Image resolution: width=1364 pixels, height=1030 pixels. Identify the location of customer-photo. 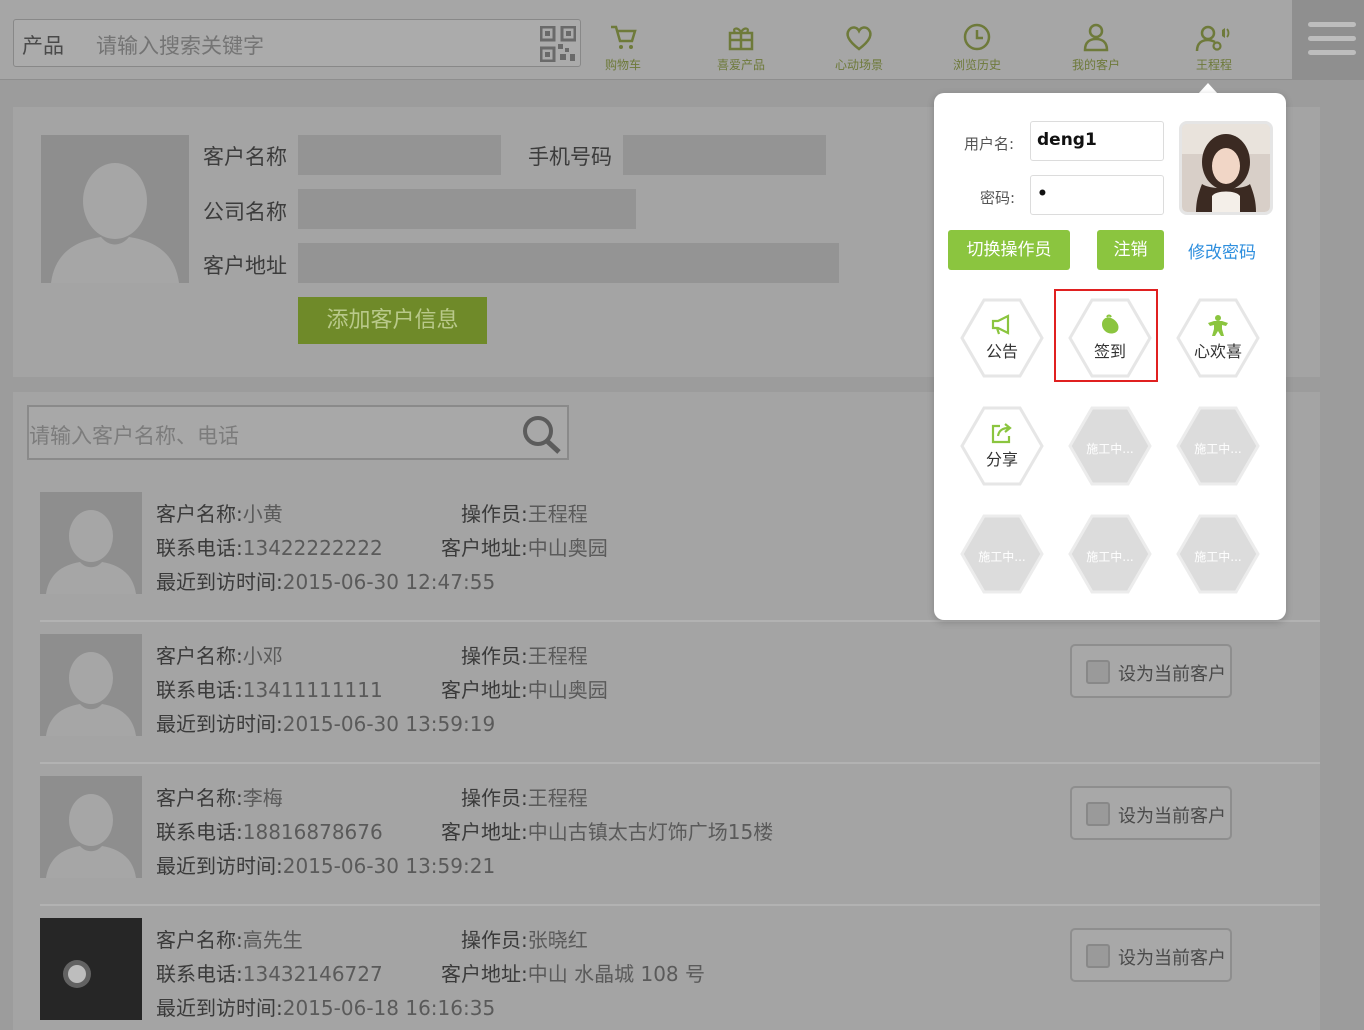
(91, 969).